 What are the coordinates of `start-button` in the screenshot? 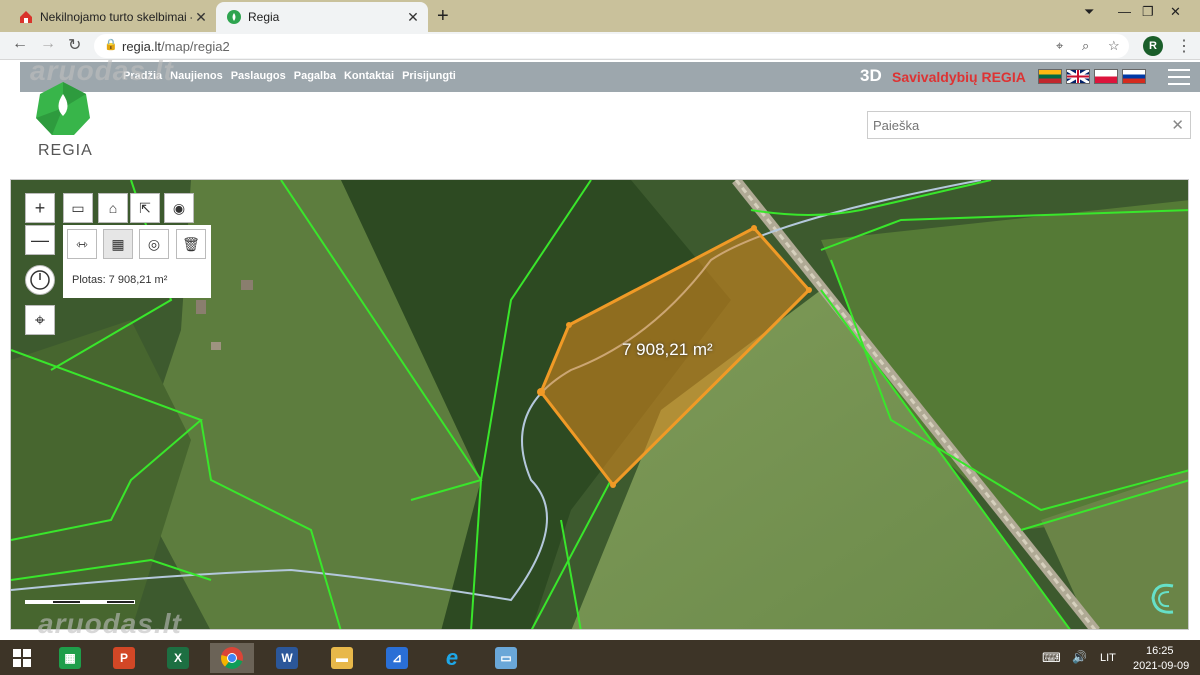 It's located at (22, 658).